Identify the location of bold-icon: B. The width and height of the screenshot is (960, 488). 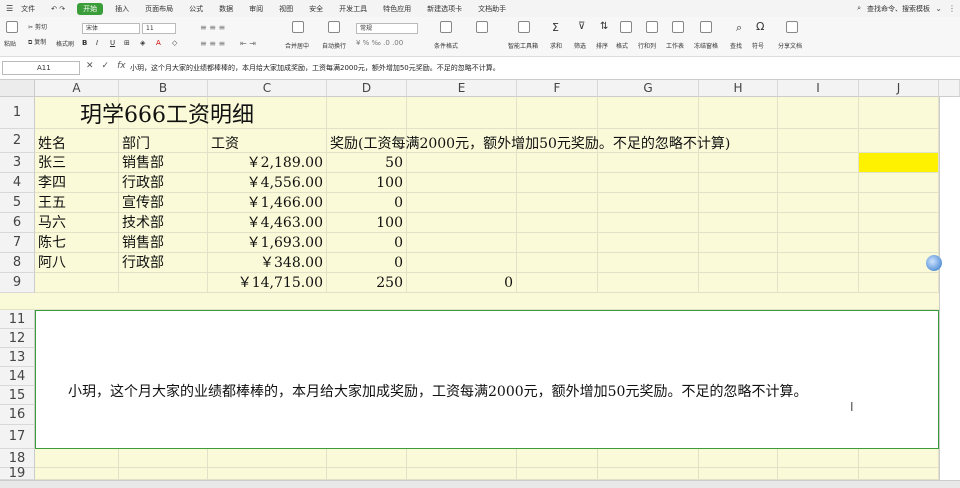
(84, 43).